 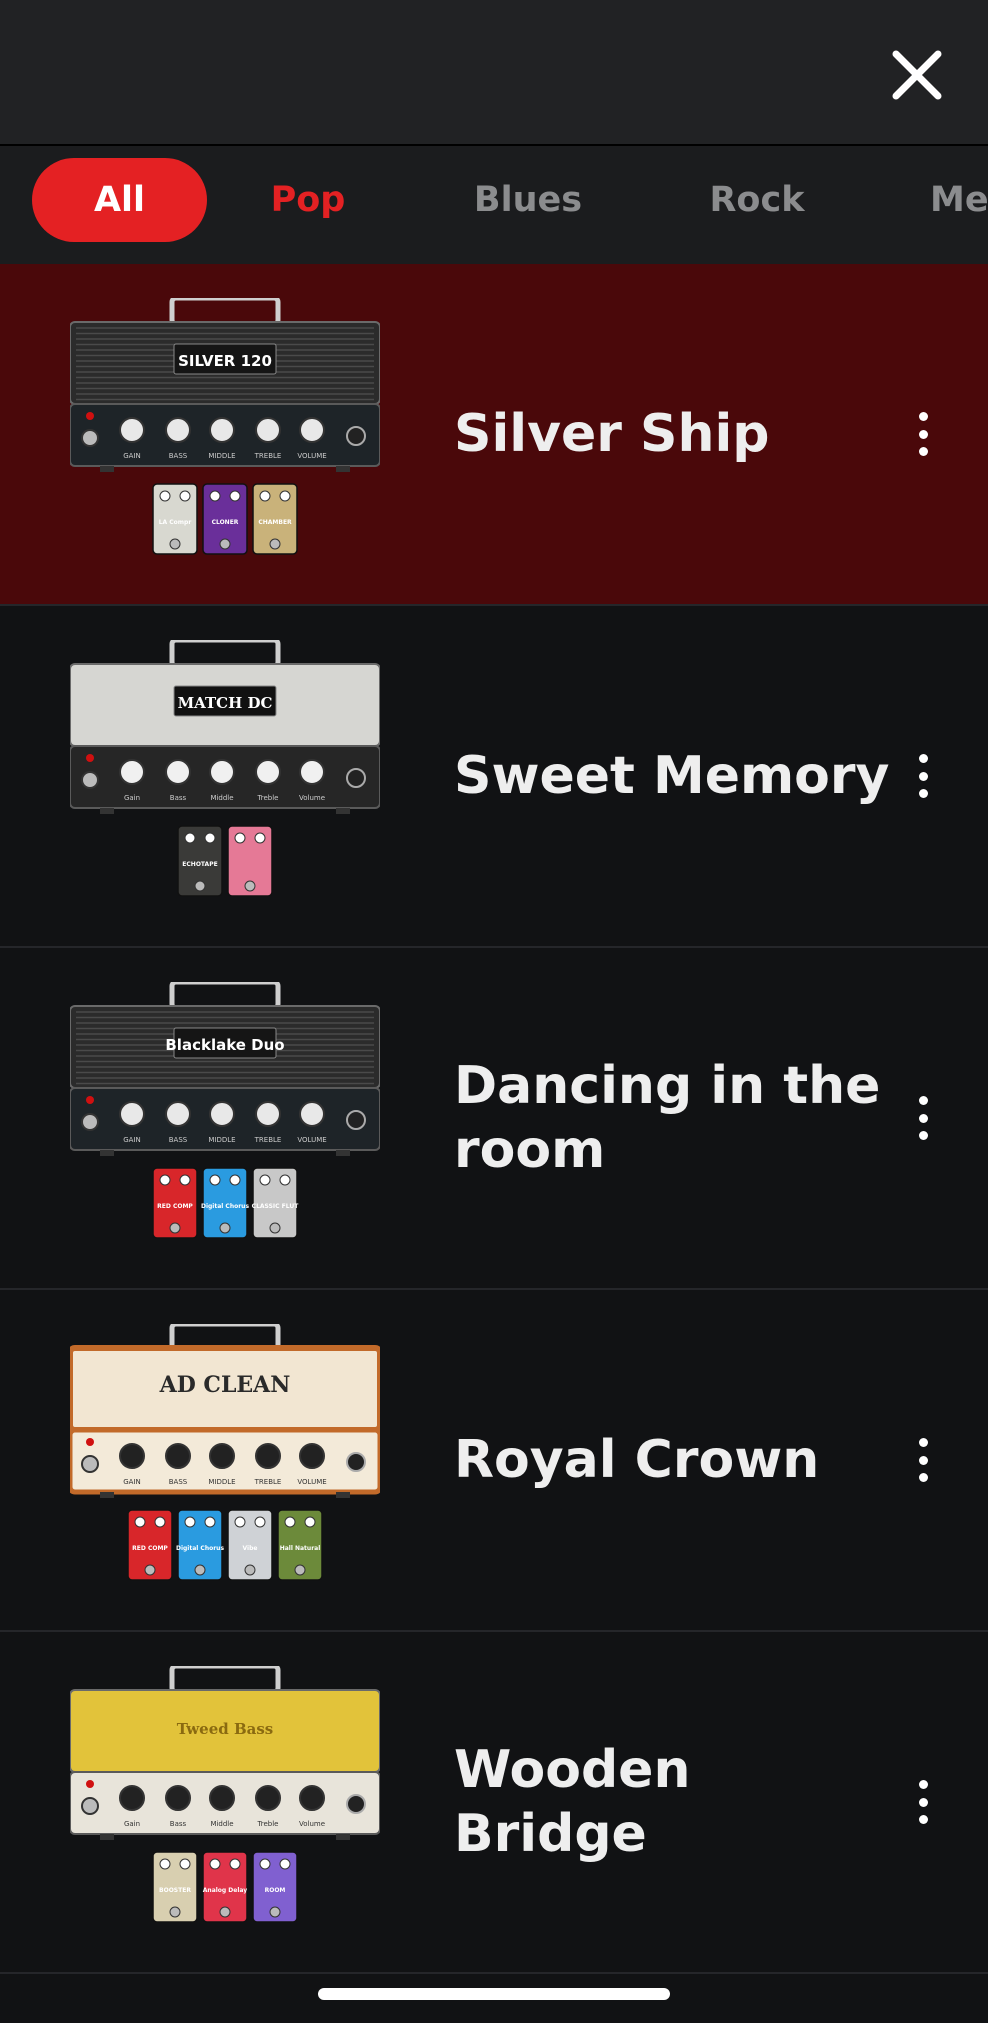 What do you see at coordinates (672, 776) in the screenshot?
I see `preset-title: Sweet Memory` at bounding box center [672, 776].